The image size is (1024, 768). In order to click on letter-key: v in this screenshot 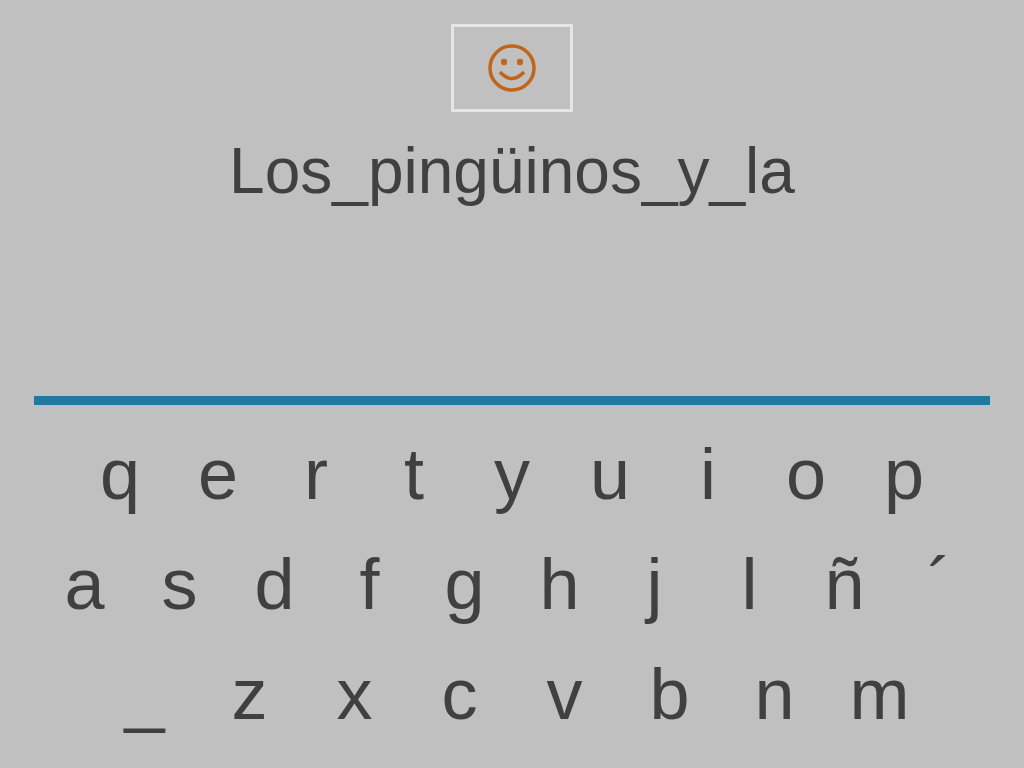, I will do `click(564, 694)`.